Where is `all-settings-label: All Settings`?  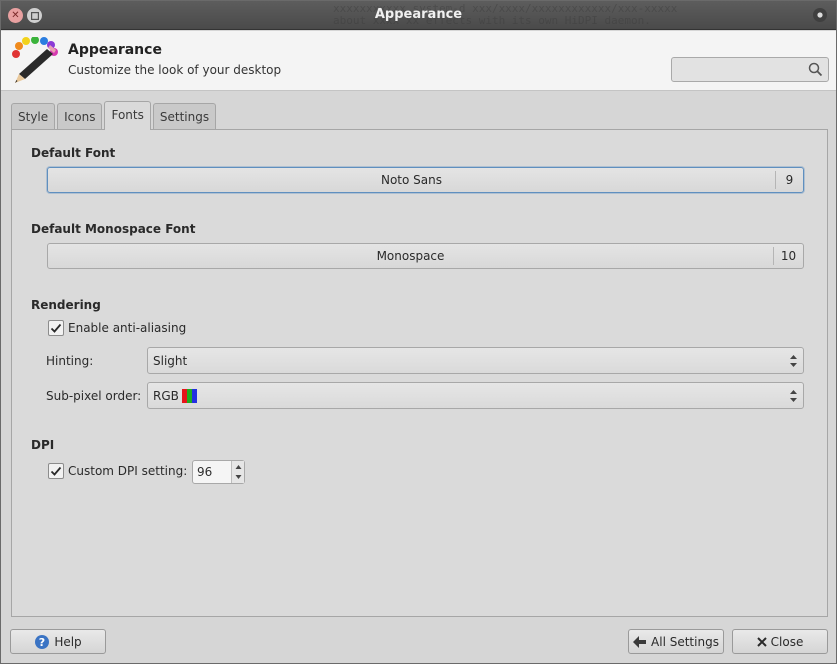
all-settings-label: All Settings is located at coordinates (685, 641).